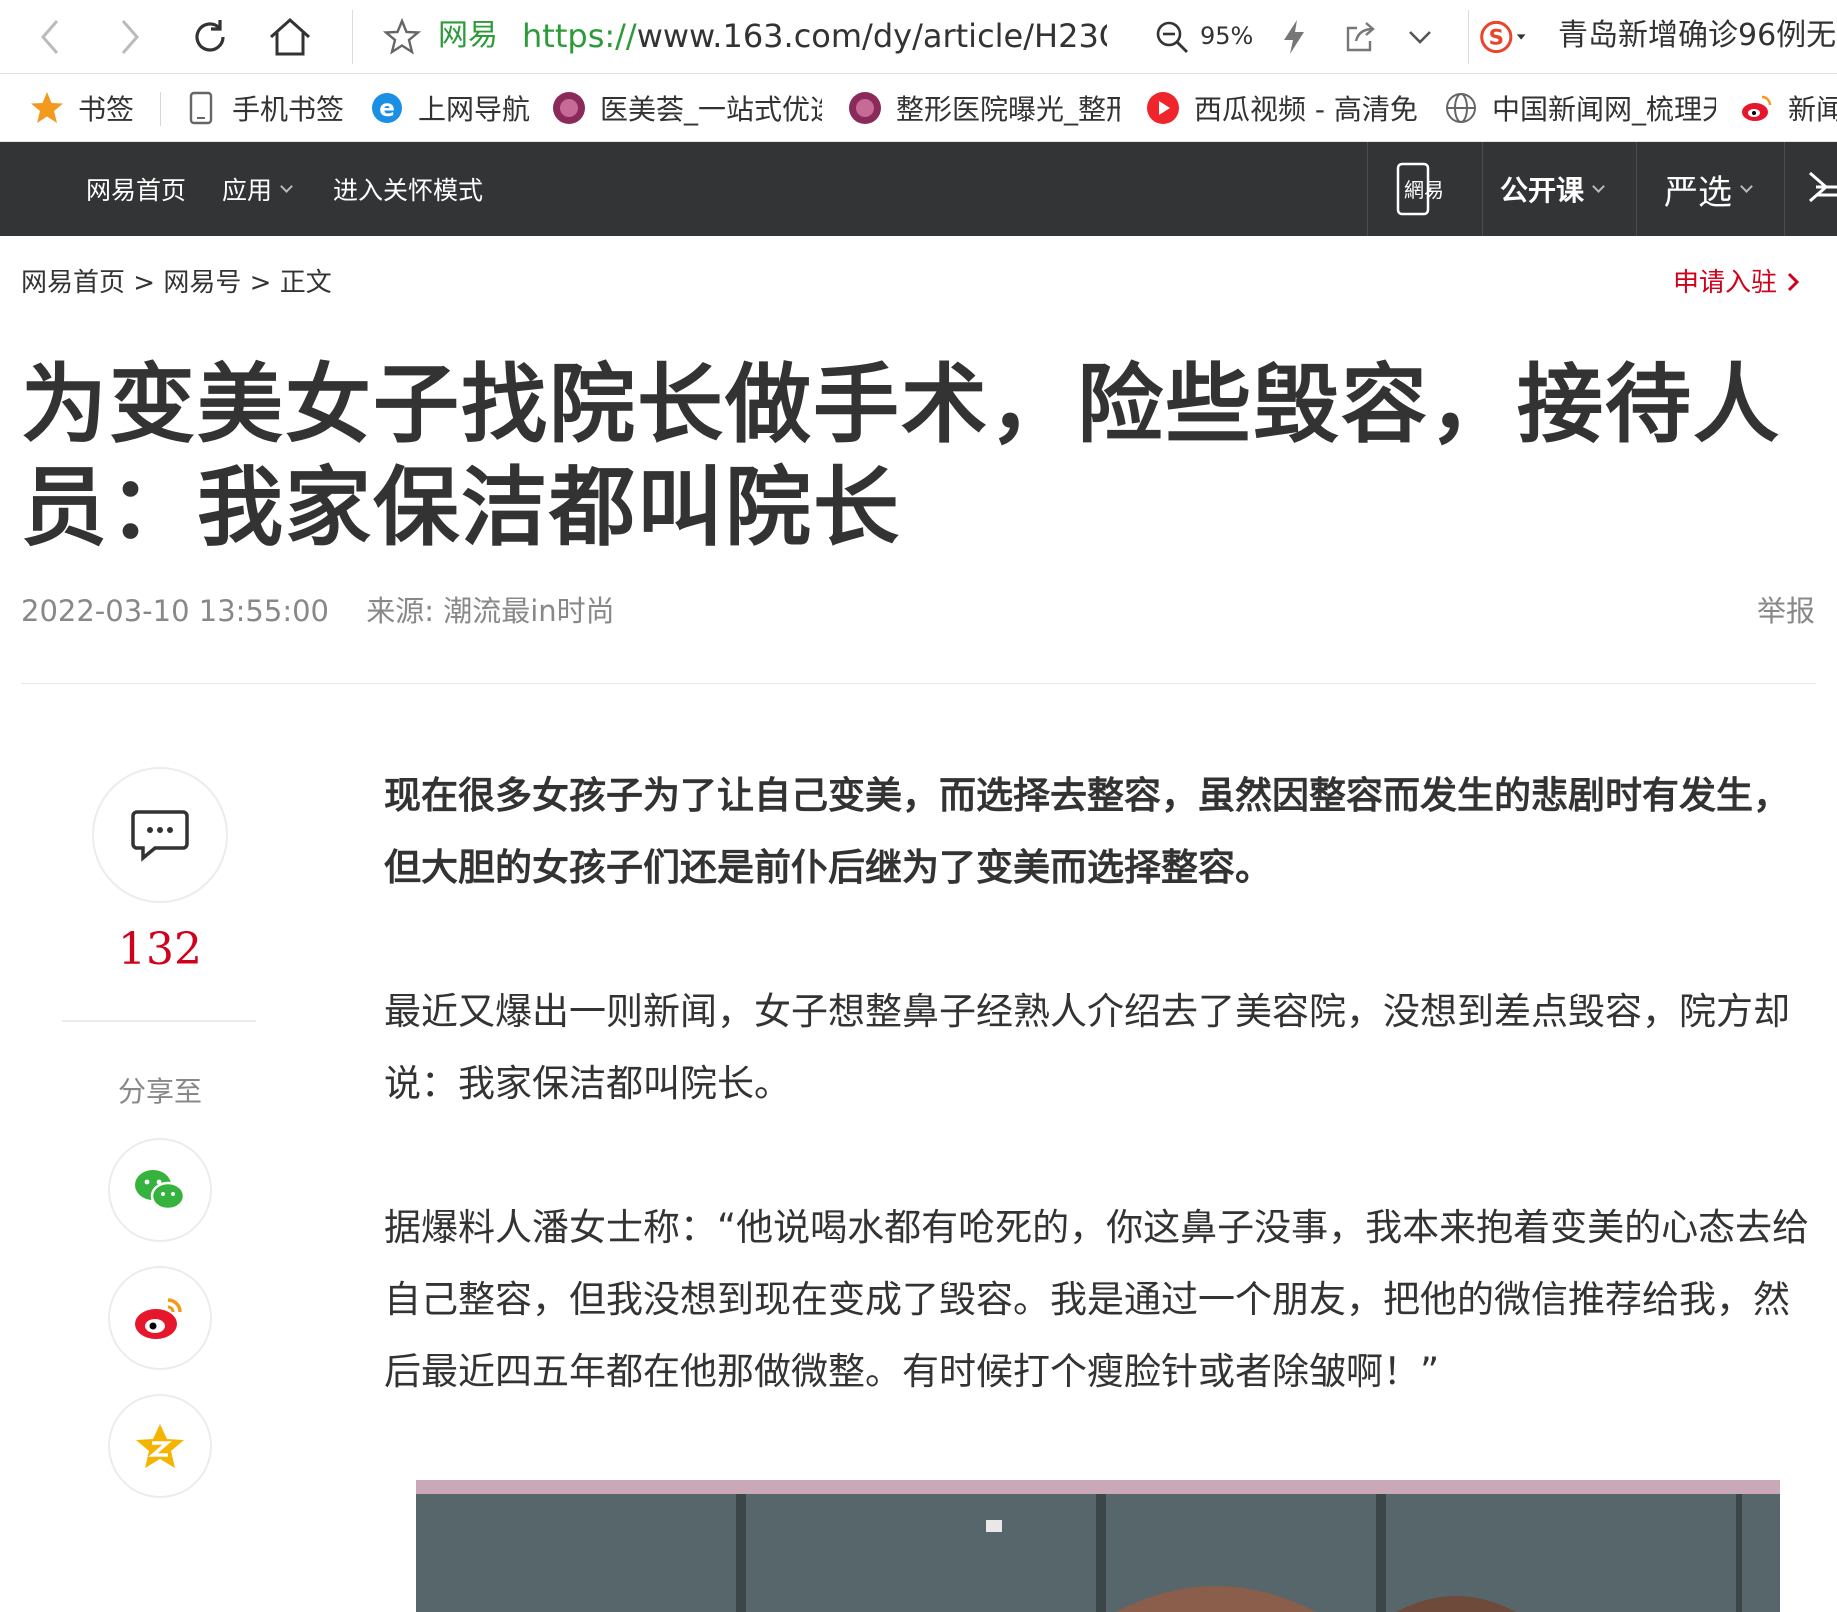 Image resolution: width=1837 pixels, height=1612 pixels. Describe the element at coordinates (1604, 109) in the screenshot. I see `bookmark-label: 中国新闻网_梳理天` at that location.